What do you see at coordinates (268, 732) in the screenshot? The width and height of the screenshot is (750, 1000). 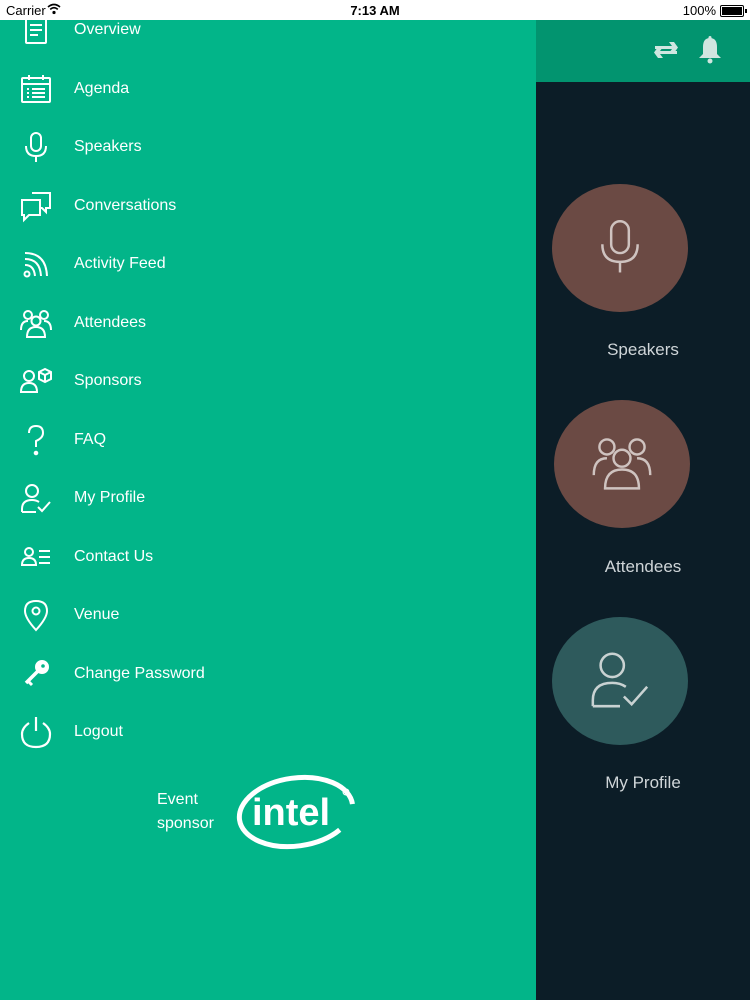 I see `menu-item-logout: Logout` at bounding box center [268, 732].